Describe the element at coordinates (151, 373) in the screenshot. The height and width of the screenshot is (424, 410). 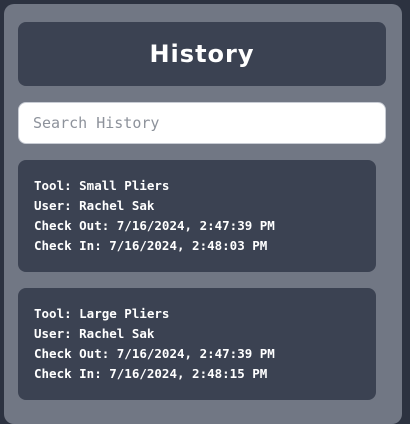
I see `entry-check-in: Check In: 7/16/2024, 2:48:15 PM` at that location.